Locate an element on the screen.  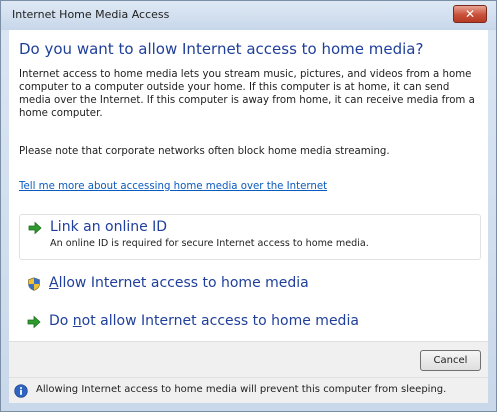
allow-access-option: Allow Internet access to home media is located at coordinates (250, 286).